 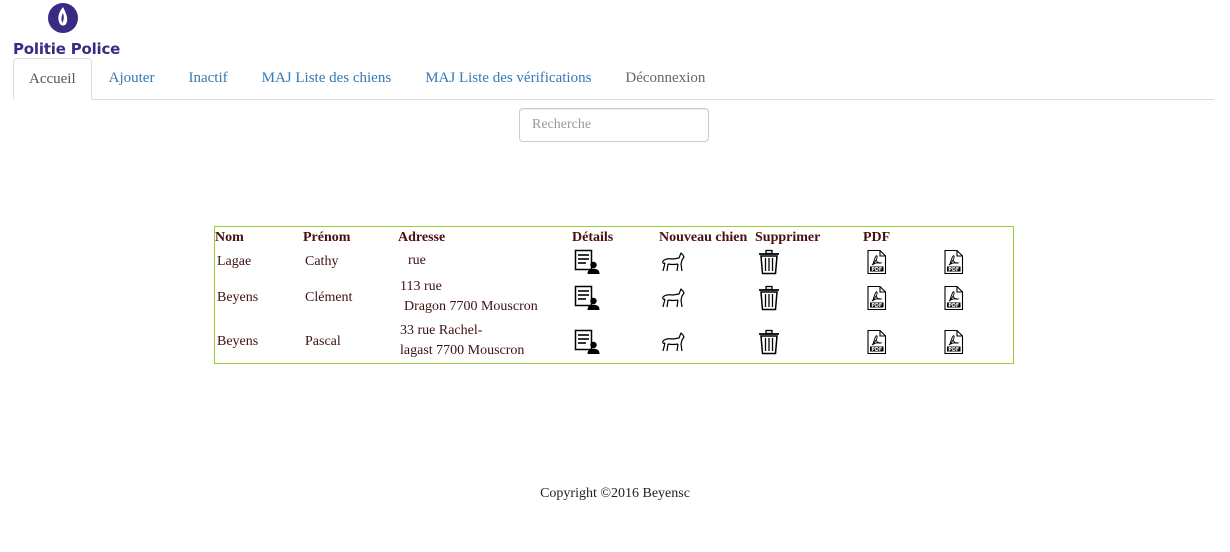 I want to click on header-prenom: Prénom, so click(x=327, y=237).